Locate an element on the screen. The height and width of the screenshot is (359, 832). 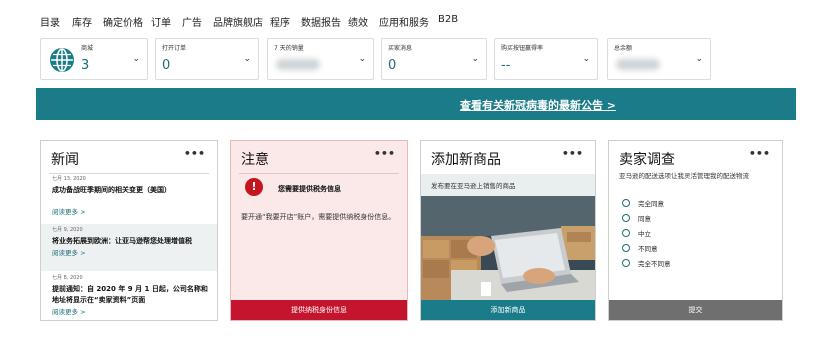
notice-body: 要开通“我要开店”账户，需要提供纳税身份信息。 is located at coordinates (318, 217).